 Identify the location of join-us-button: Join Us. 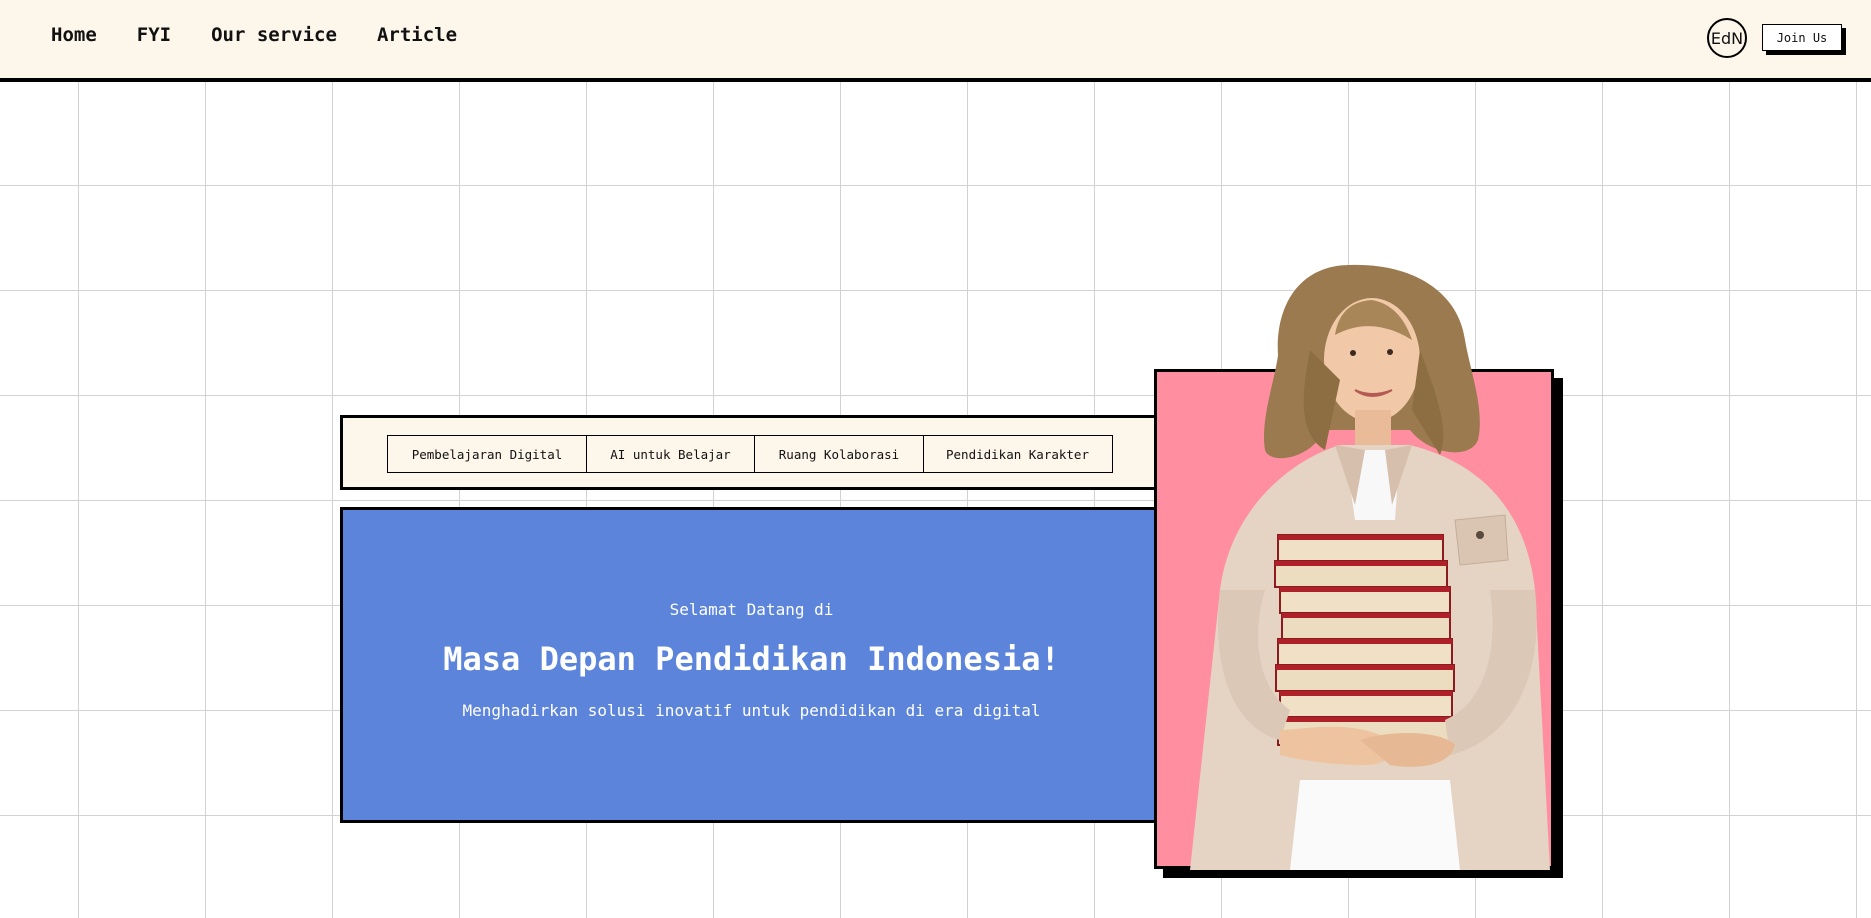
(1802, 37).